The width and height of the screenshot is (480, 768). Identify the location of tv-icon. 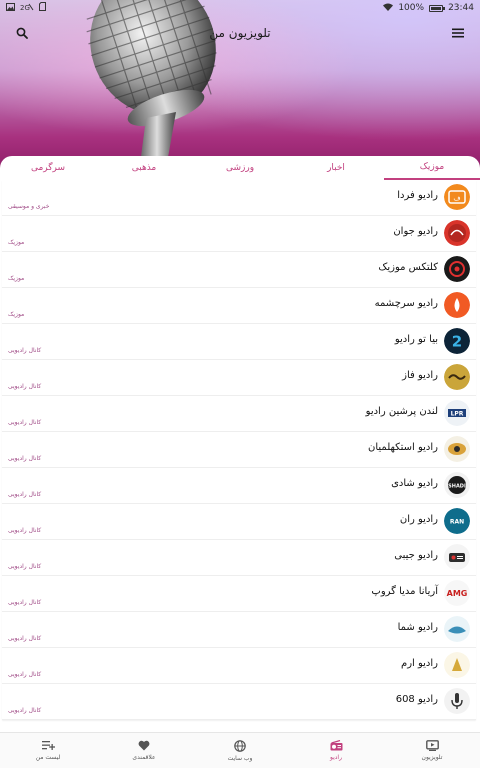
(432, 745).